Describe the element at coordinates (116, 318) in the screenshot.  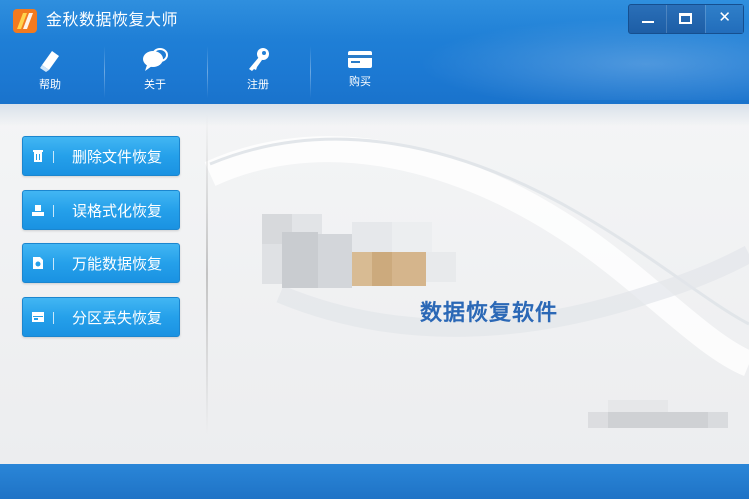
I see `sidebar-item-label: 分区丢失恢复` at that location.